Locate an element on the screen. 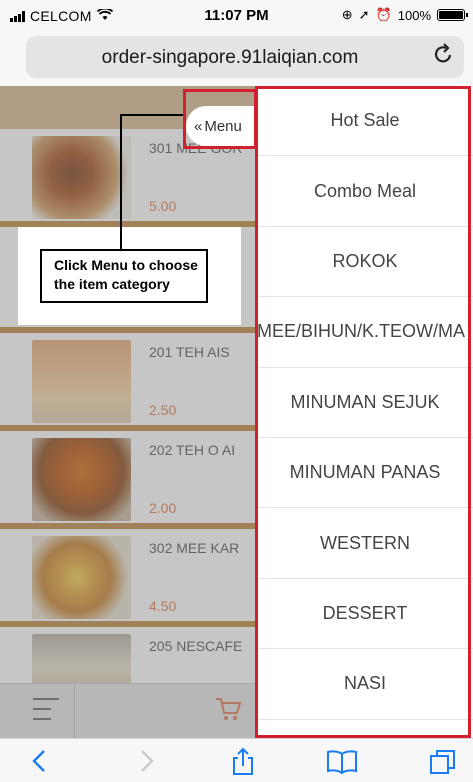 Image resolution: width=473 pixels, height=782 pixels. battery-icon is located at coordinates (452, 15).